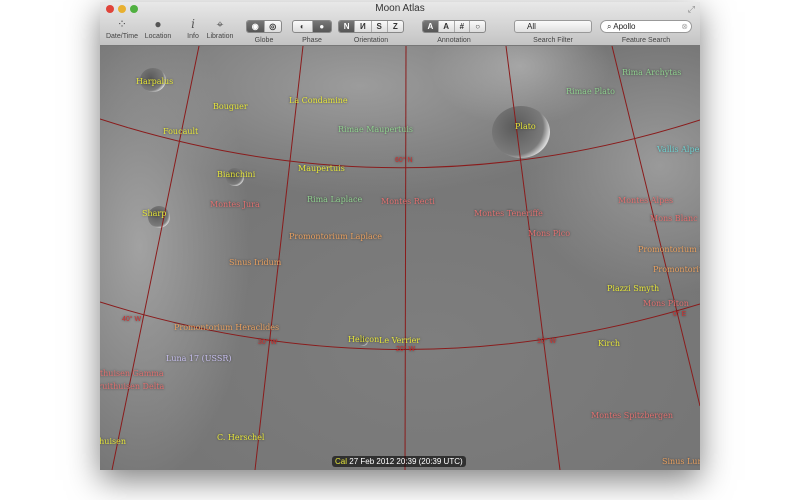 This screenshot has width=800, height=500. I want to click on feature-label: Promontorium Deville, so click(669, 249).